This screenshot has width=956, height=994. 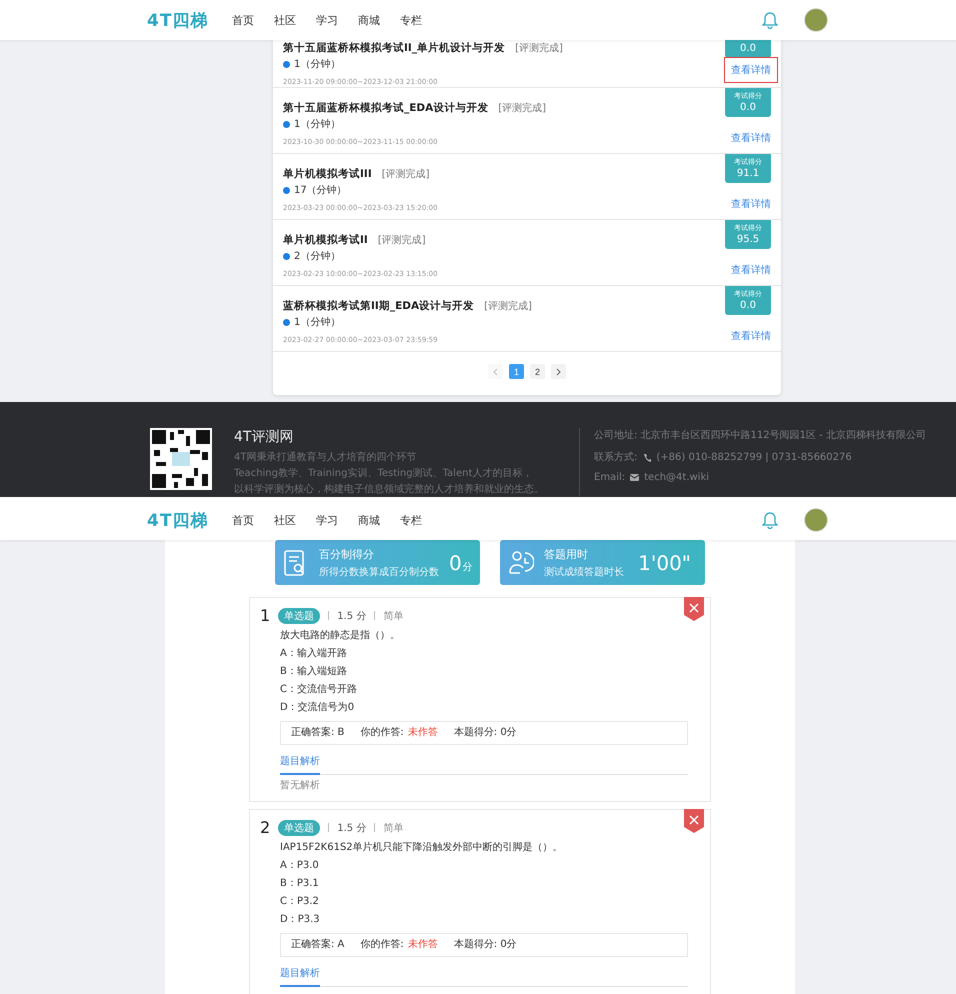 What do you see at coordinates (566, 554) in the screenshot?
I see `stat-title: 答题用时` at bounding box center [566, 554].